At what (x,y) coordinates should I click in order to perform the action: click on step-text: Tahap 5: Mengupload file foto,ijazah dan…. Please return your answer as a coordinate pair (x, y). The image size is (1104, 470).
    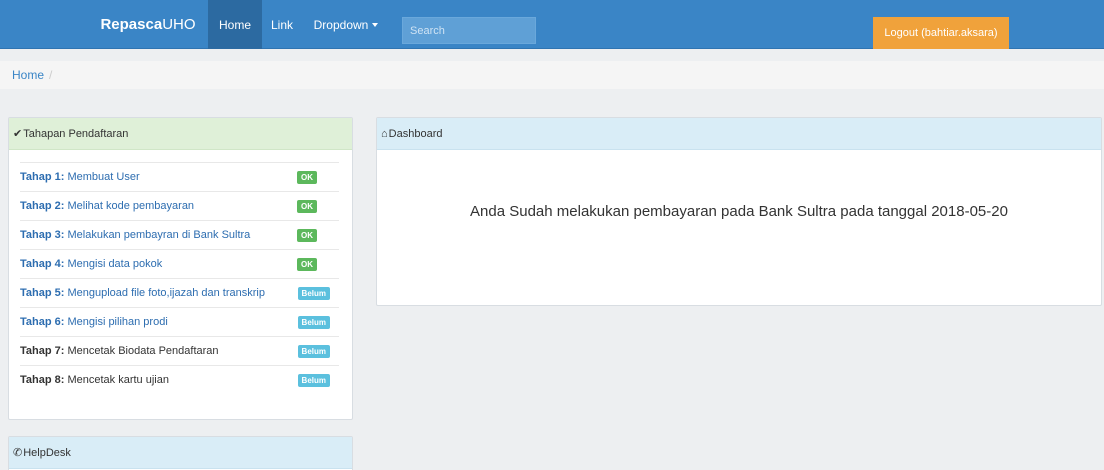
    Looking at the image, I should click on (142, 293).